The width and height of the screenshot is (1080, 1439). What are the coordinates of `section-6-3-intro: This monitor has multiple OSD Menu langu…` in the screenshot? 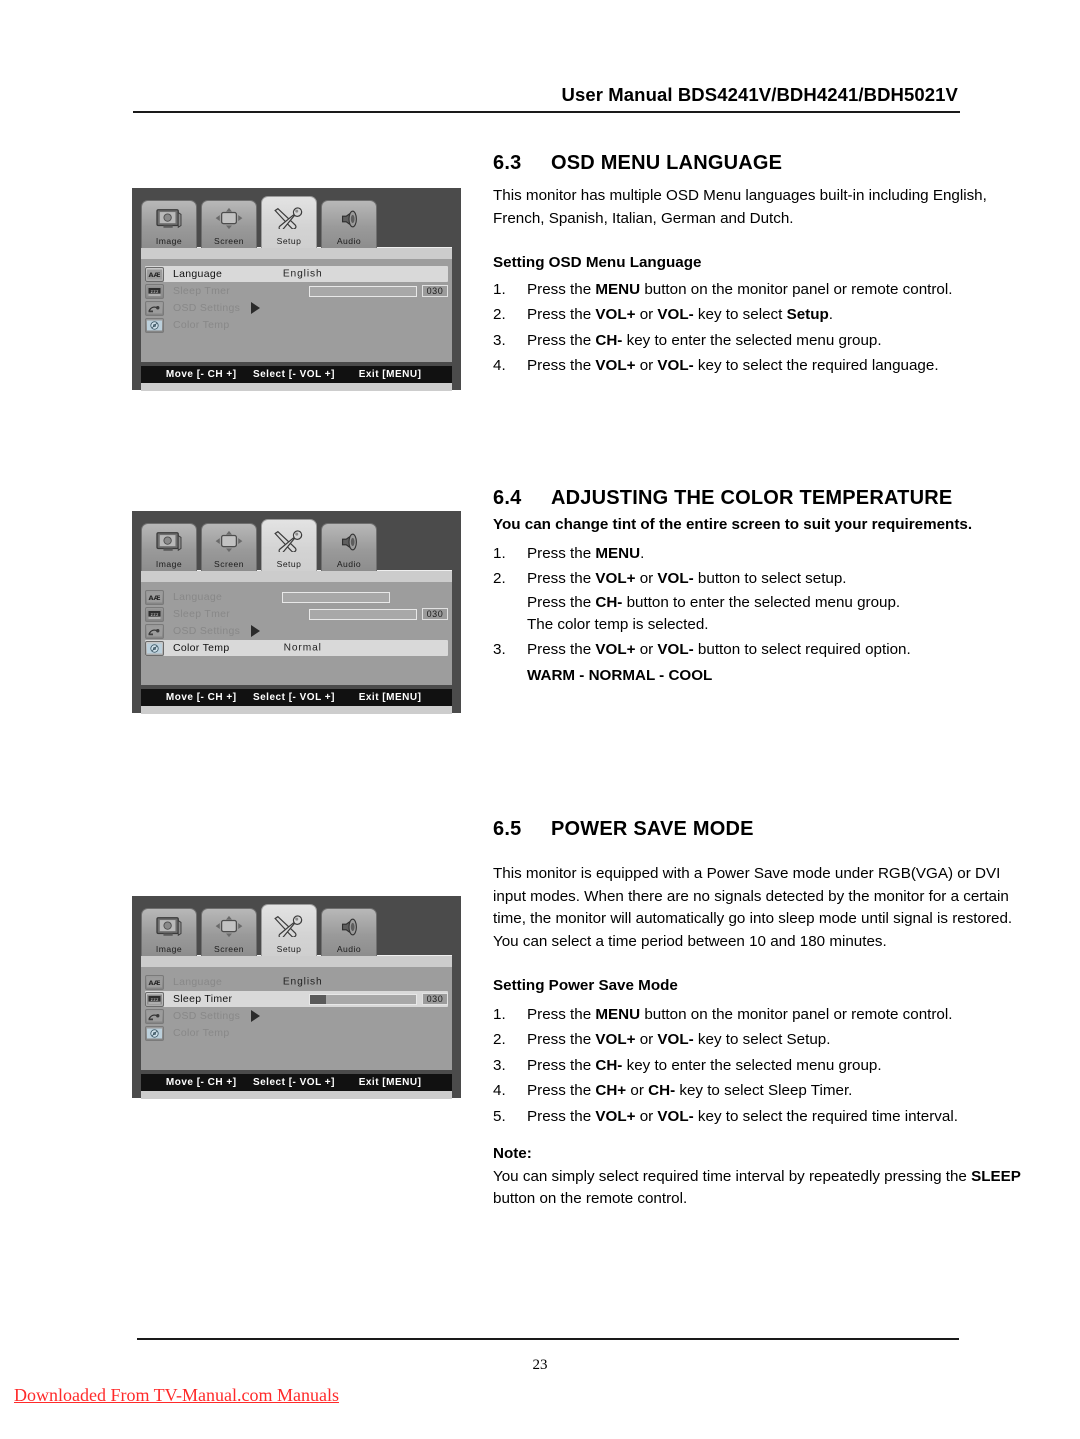 It's located at (740, 207).